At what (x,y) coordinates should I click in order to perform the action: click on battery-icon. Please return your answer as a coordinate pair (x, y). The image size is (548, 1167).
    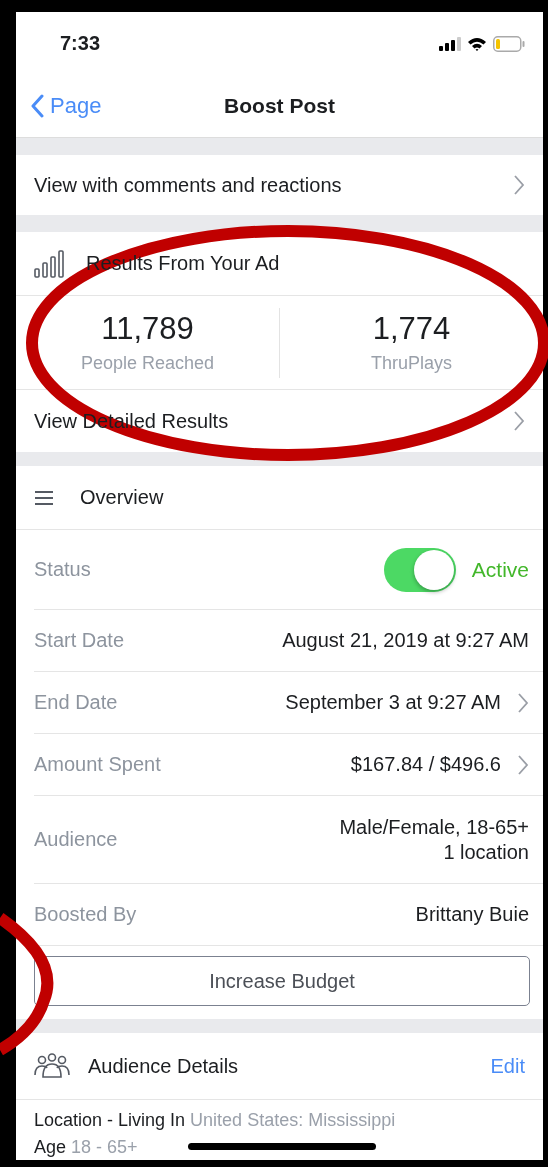
    Looking at the image, I should click on (509, 43).